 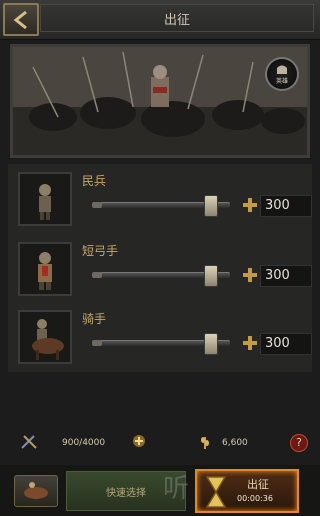 I want to click on march-label: 出征, so click(x=258, y=484).